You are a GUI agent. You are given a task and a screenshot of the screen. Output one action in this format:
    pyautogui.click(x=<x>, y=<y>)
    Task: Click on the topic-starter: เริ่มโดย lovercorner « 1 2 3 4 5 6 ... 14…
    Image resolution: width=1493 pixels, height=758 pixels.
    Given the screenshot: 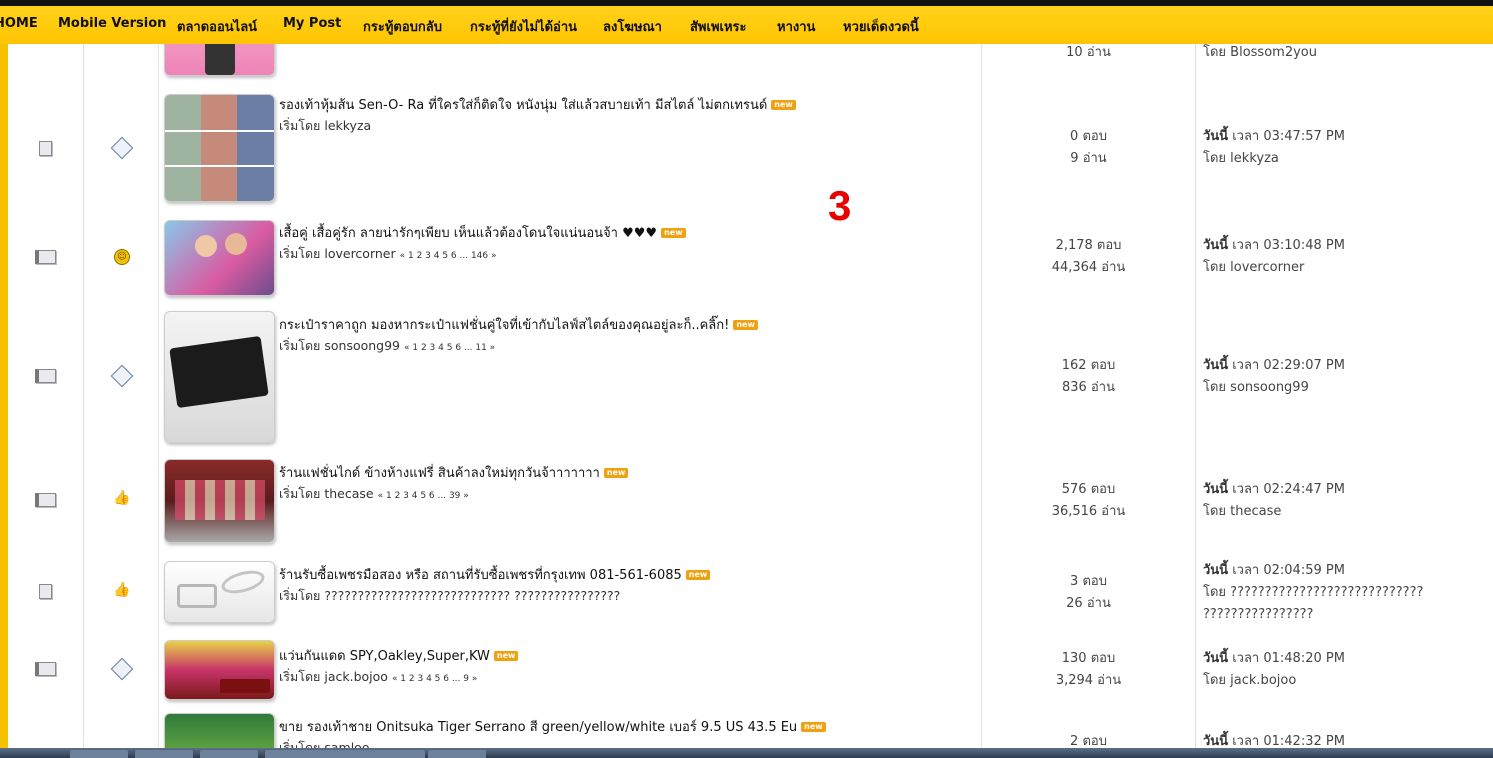 What is the action you would take?
    pyautogui.click(x=388, y=253)
    